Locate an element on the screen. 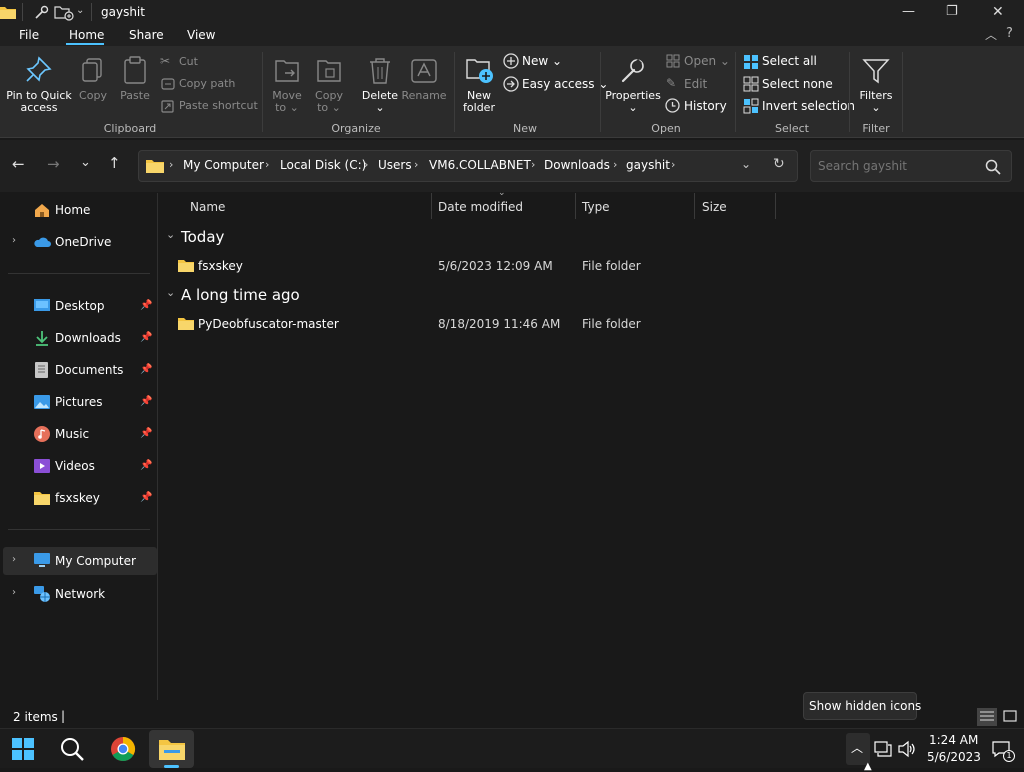  easy-access-button: Easy access ⌄ is located at coordinates (565, 84).